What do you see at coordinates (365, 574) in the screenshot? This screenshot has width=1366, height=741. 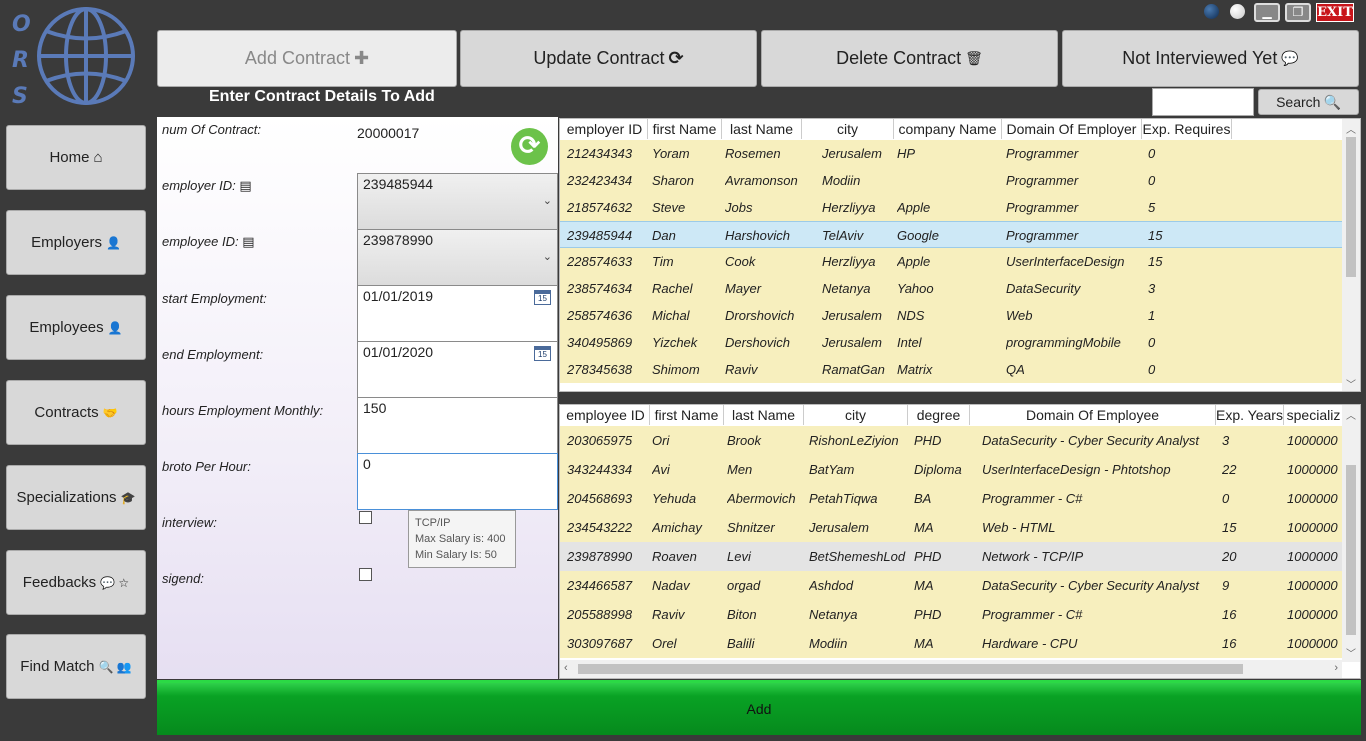 I see `signed-checkbox` at bounding box center [365, 574].